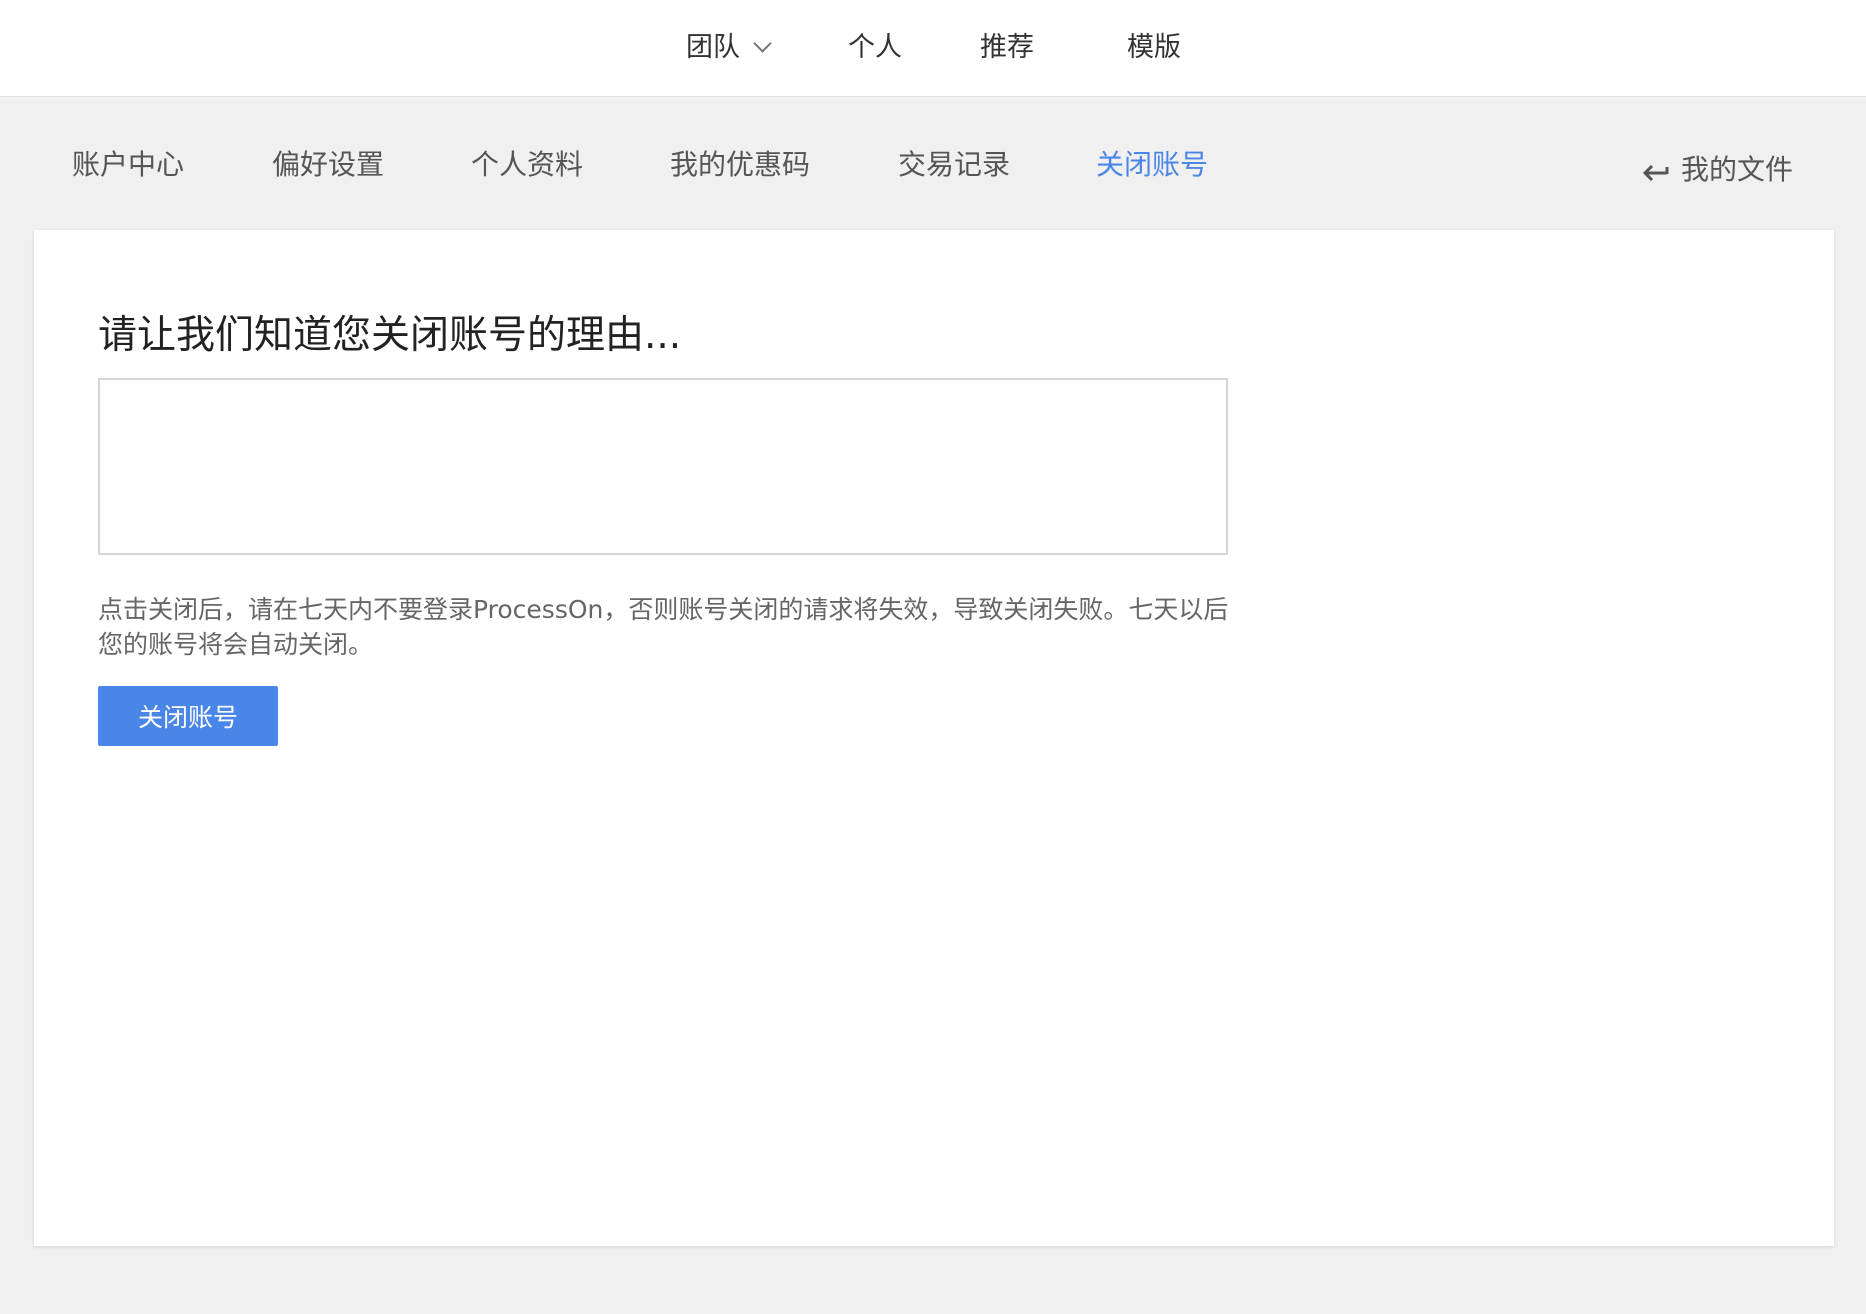  Describe the element at coordinates (527, 165) in the screenshot. I see `tab-profile: 个人资料` at that location.